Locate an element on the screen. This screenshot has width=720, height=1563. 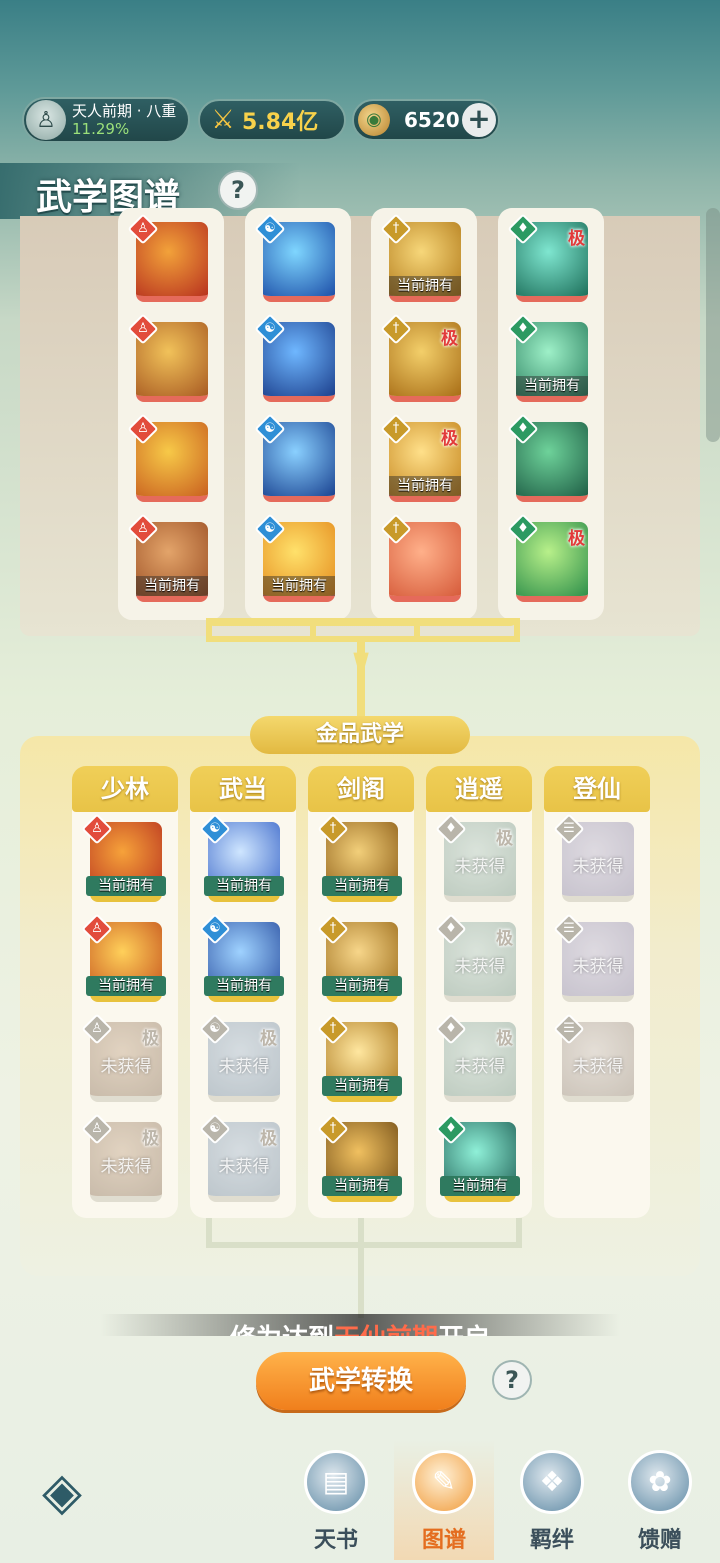
scroll-icon: ✎ is located at coordinates (444, 1482).